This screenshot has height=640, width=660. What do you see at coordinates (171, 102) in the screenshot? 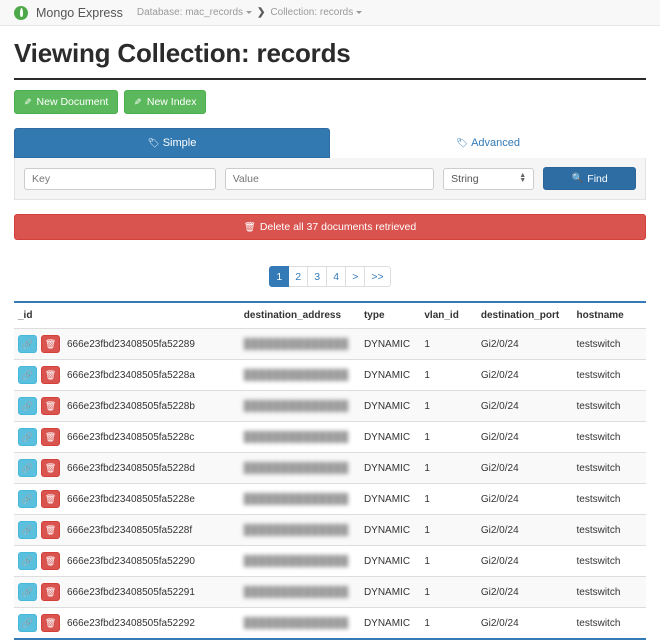
I see `new-index-label: New Index` at bounding box center [171, 102].